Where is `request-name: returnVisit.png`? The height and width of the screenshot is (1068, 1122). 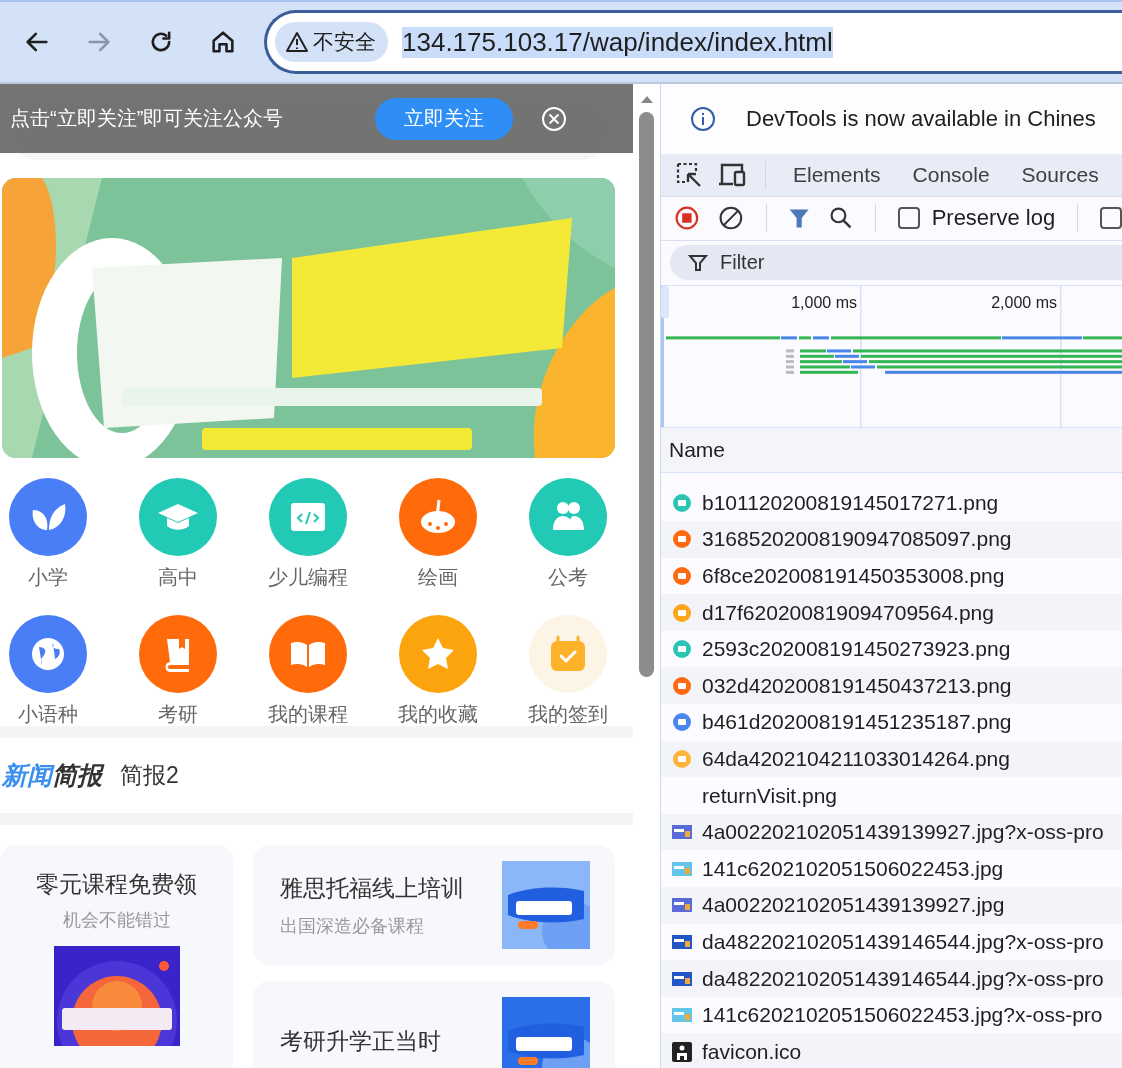 request-name: returnVisit.png is located at coordinates (770, 795).